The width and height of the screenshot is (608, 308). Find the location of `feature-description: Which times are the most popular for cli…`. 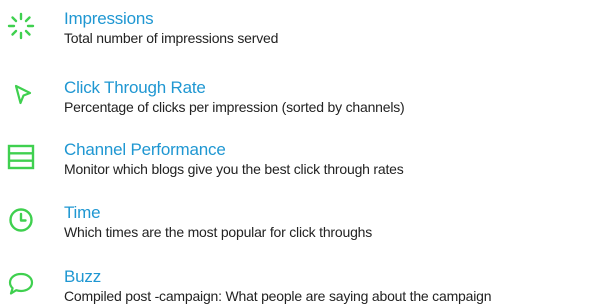

feature-description: Which times are the most popular for cli… is located at coordinates (218, 232).